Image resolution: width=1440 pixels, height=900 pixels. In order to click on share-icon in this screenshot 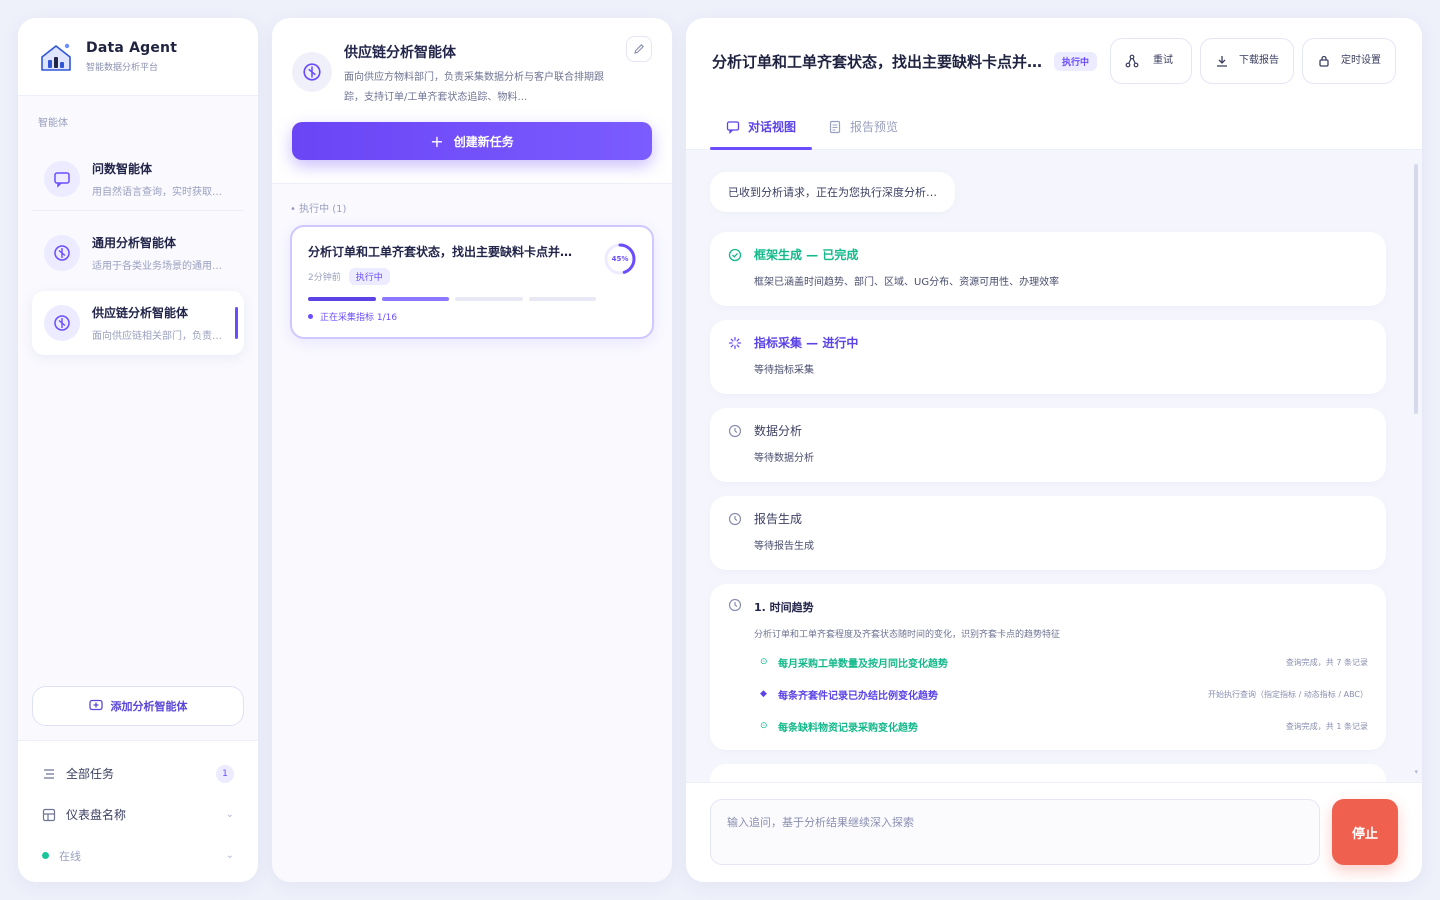, I will do `click(1132, 61)`.